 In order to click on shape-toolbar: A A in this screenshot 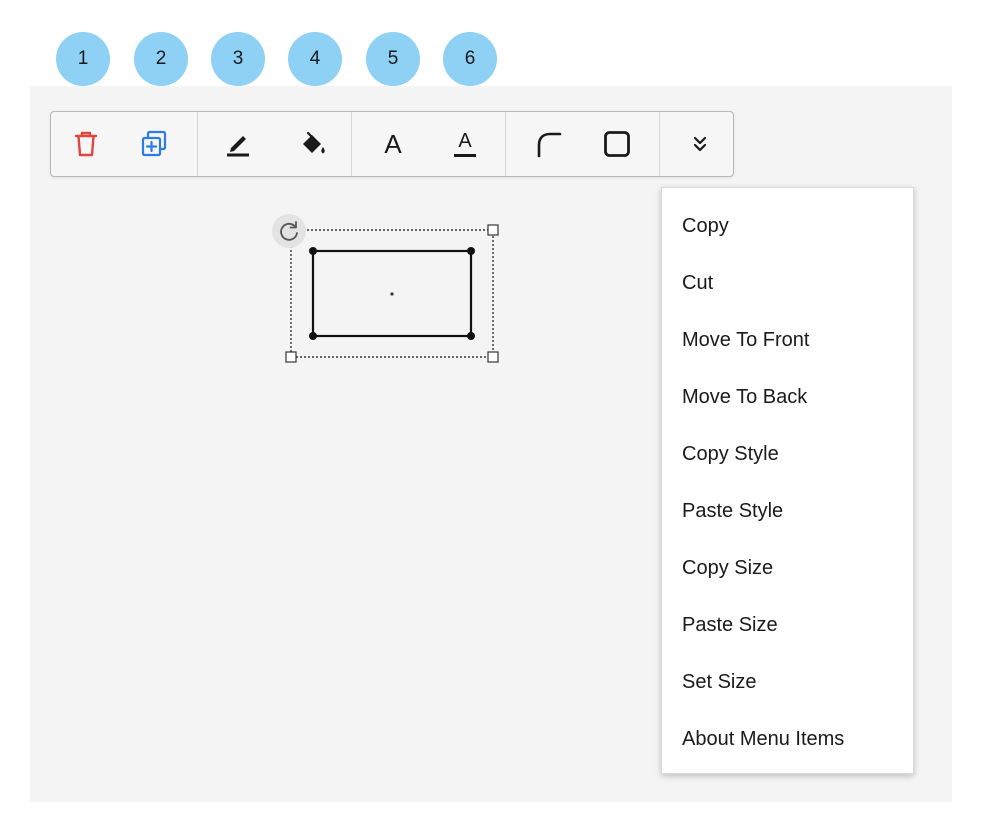, I will do `click(392, 144)`.